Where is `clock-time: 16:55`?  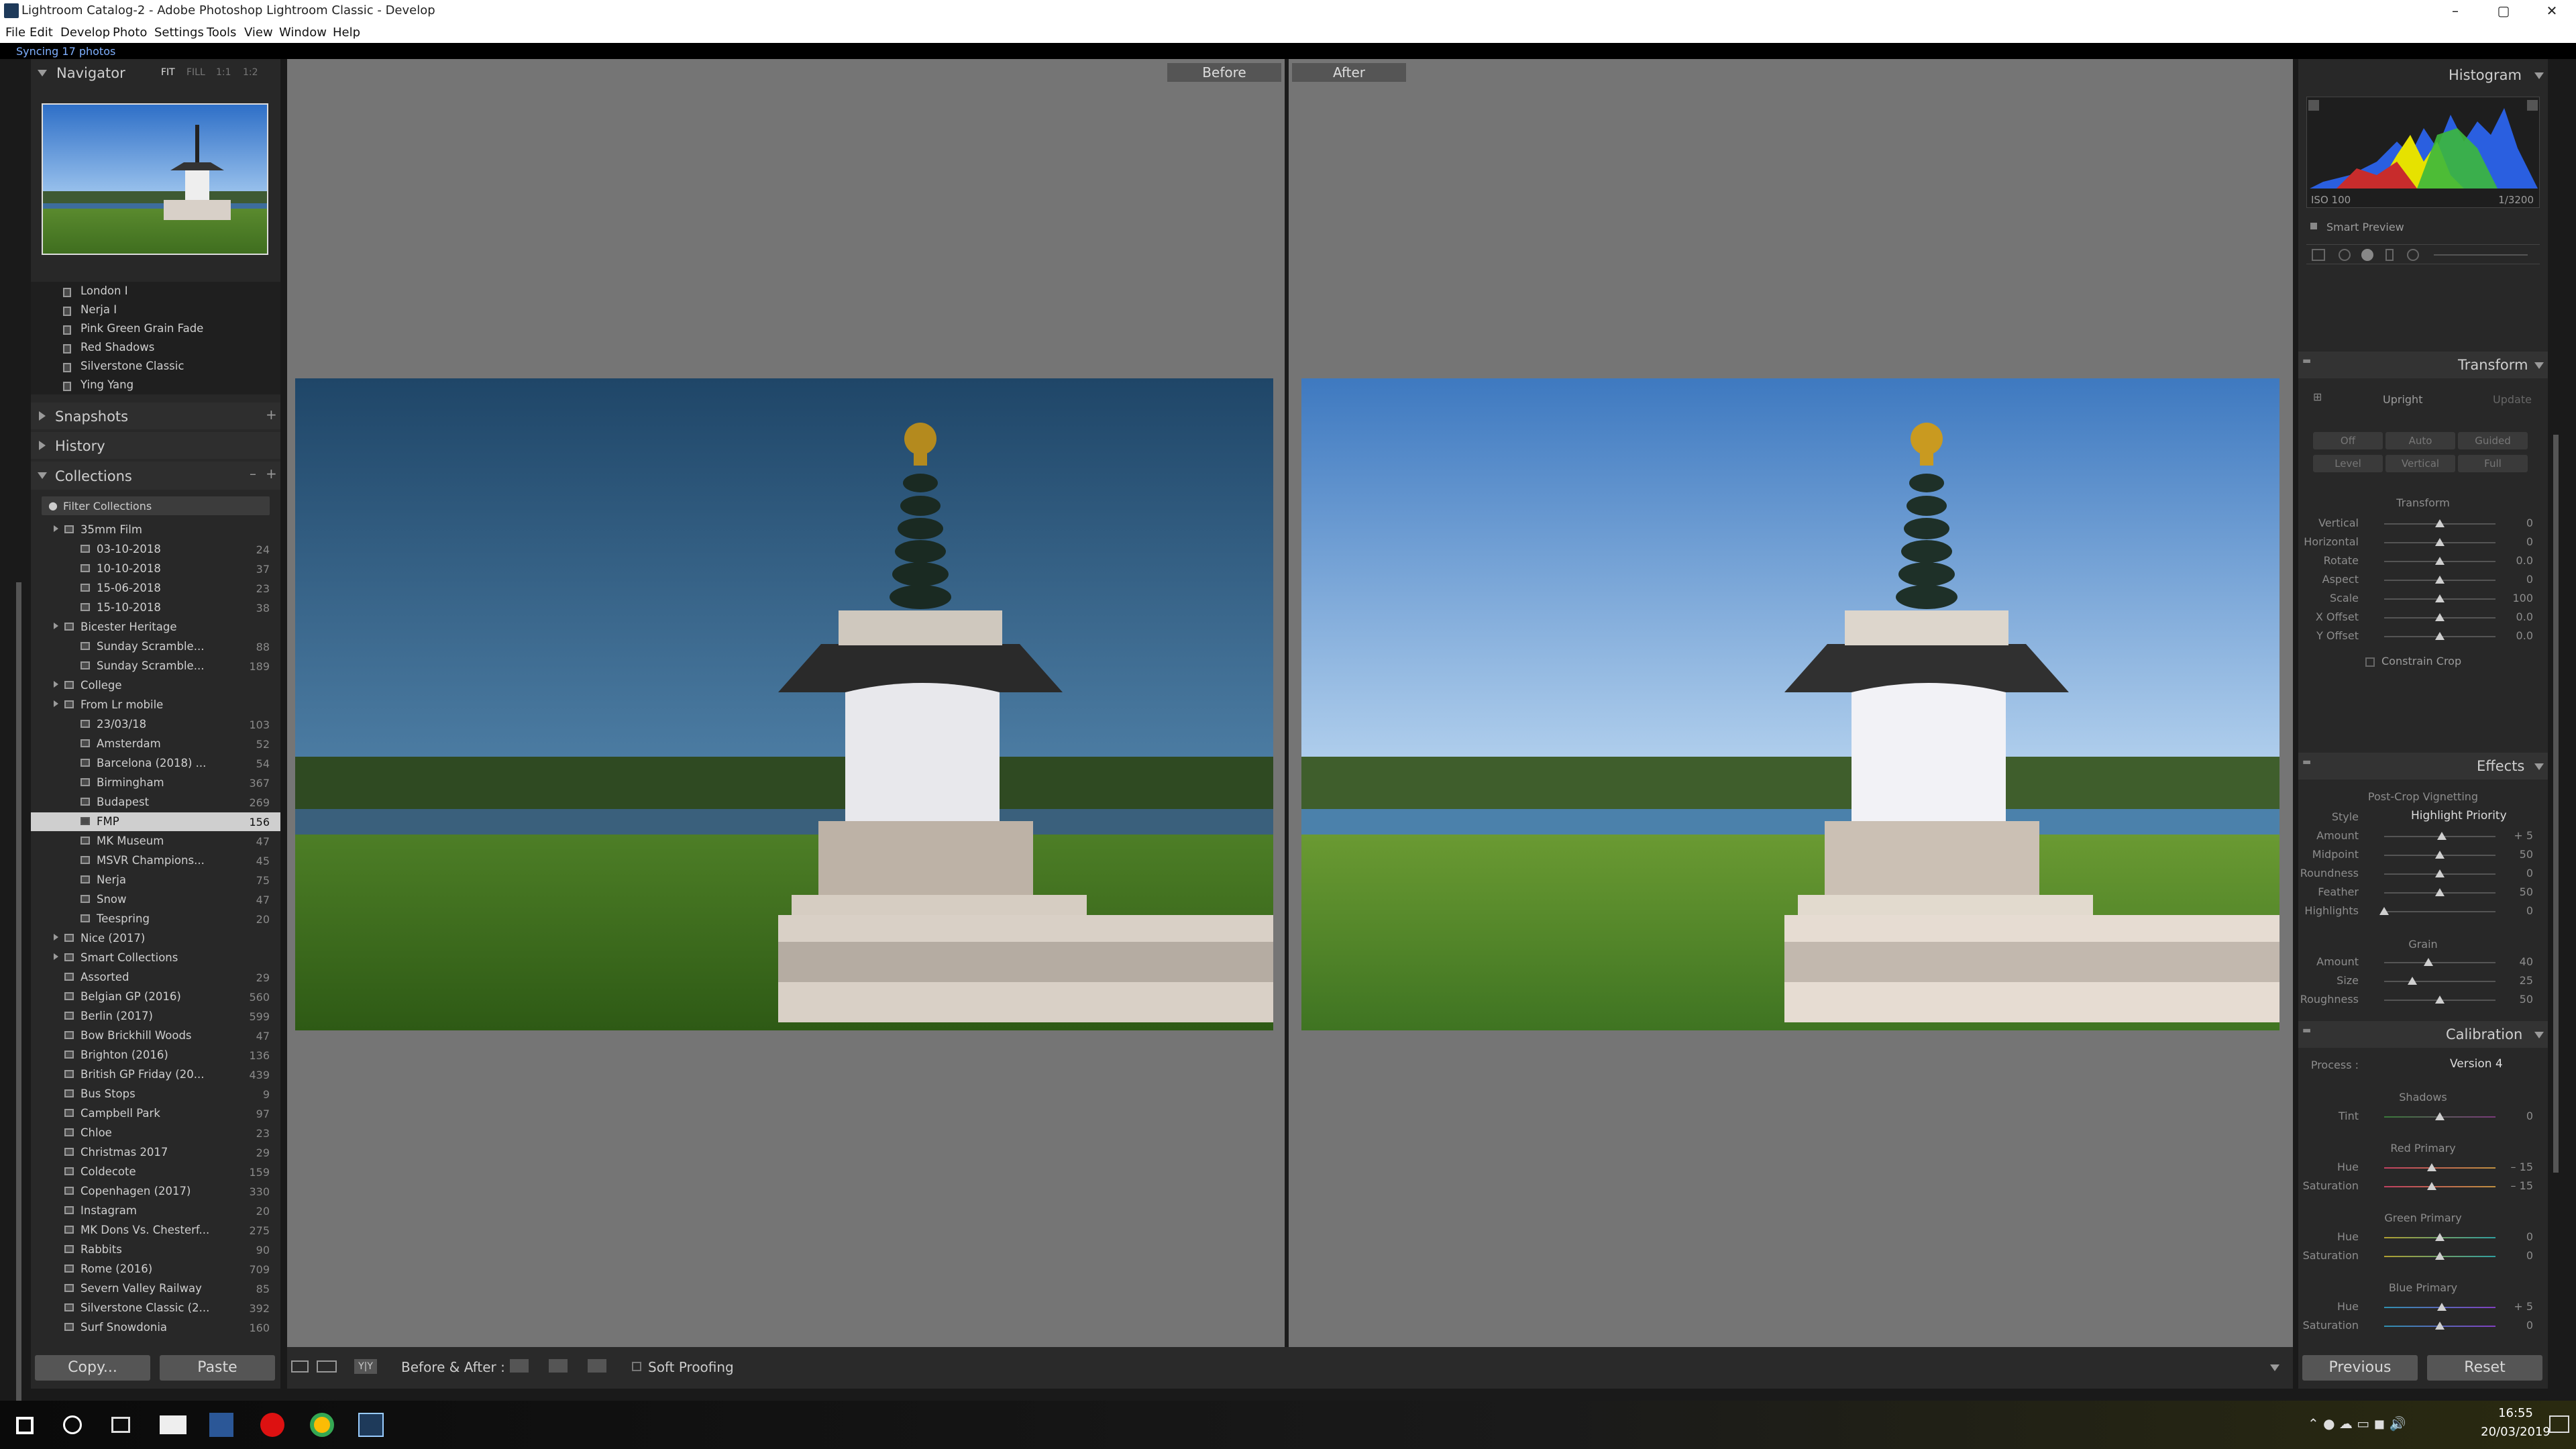
clock-time: 16:55 is located at coordinates (2516, 1413).